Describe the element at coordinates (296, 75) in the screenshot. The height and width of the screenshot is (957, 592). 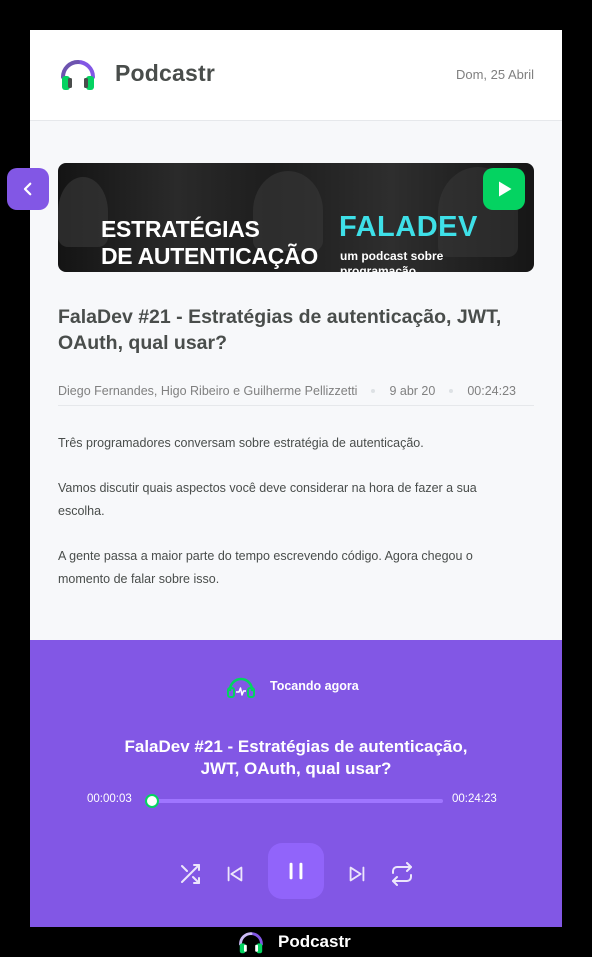
I see `app-header: Podcastr Dom, 25 Abril` at that location.